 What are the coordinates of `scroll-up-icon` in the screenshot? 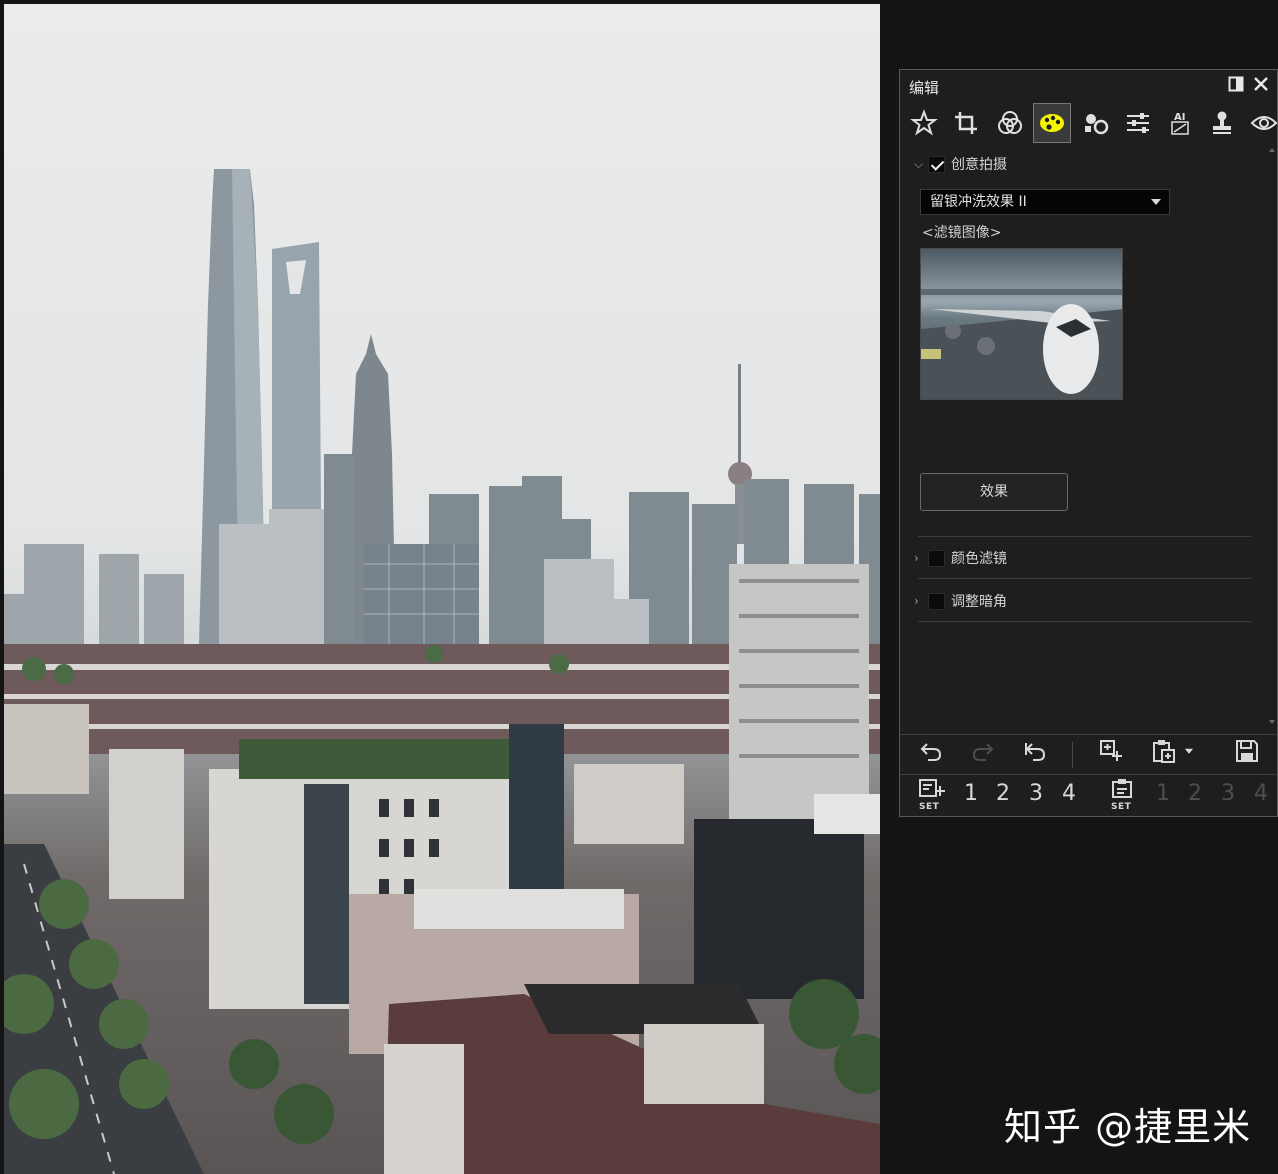 It's located at (1272, 150).